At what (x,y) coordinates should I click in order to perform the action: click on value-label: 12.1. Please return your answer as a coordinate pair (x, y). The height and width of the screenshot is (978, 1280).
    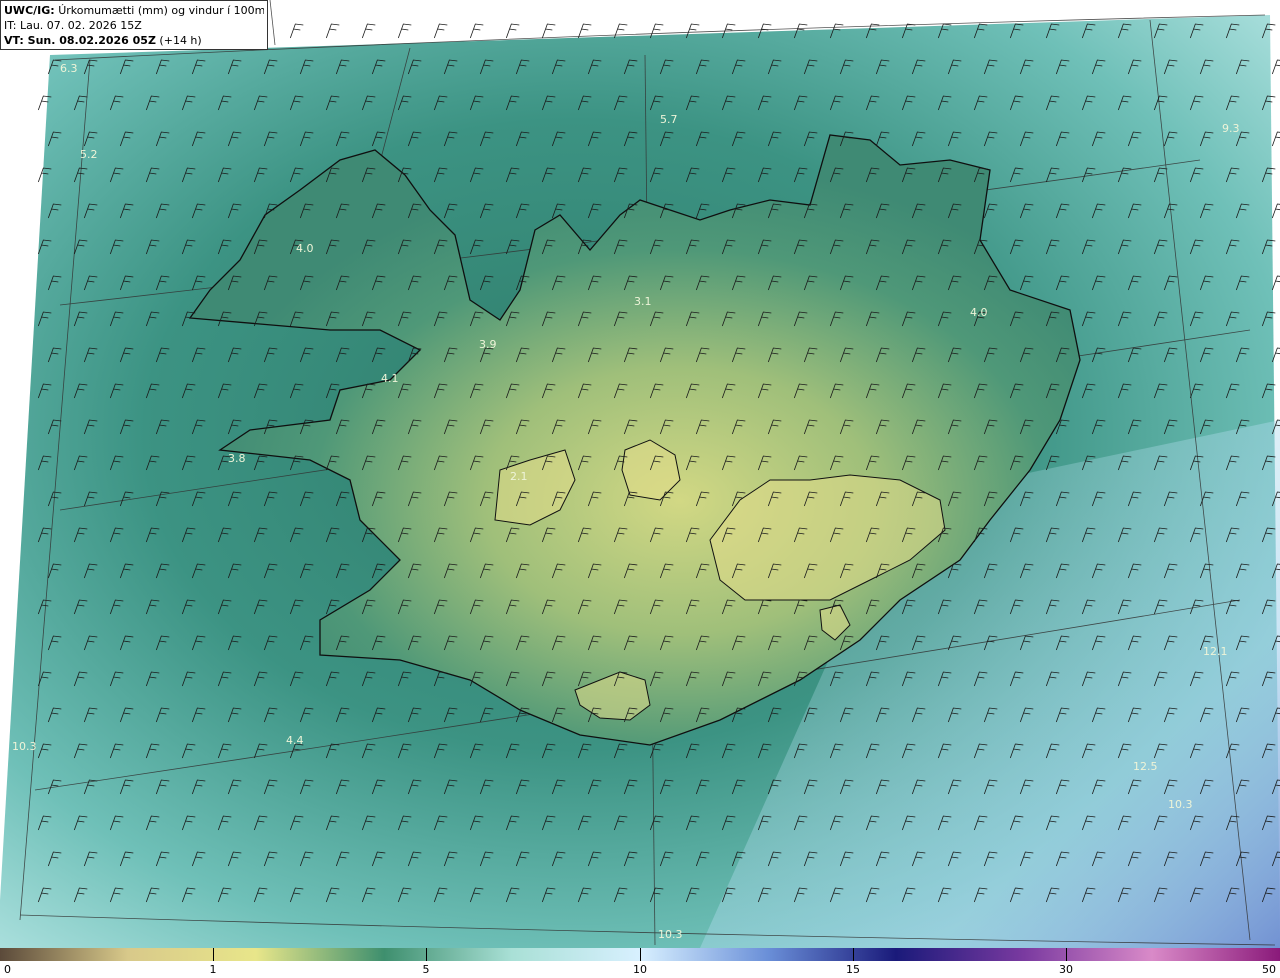
    Looking at the image, I should click on (1215, 651).